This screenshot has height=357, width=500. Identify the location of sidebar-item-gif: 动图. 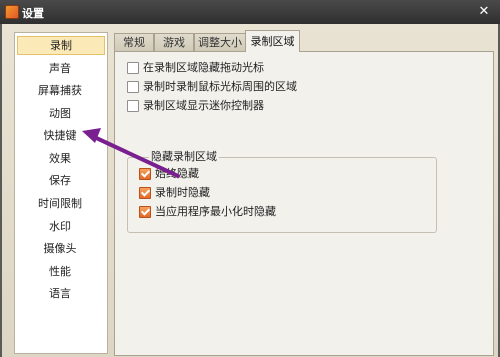
(60, 113).